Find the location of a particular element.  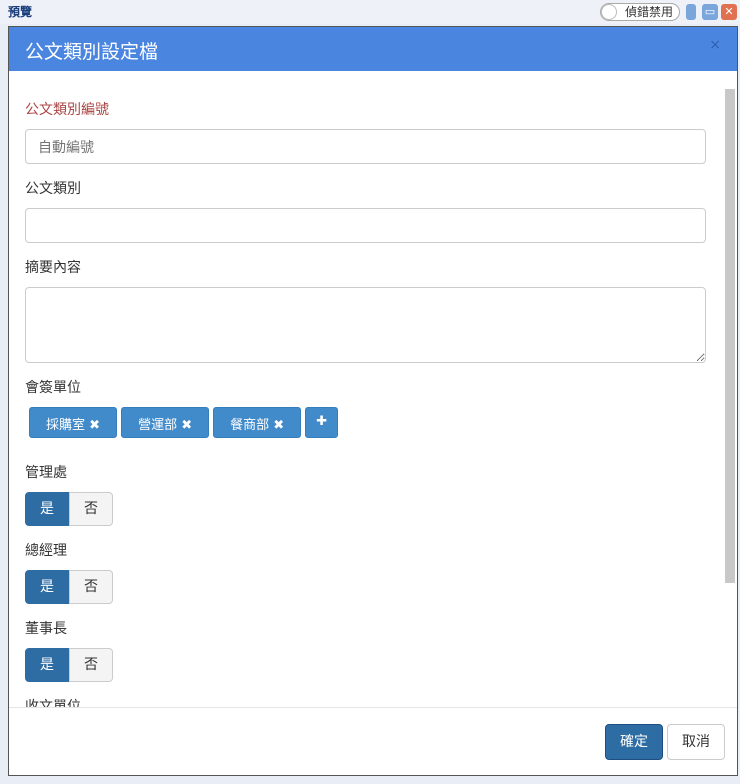

receive-label: 收文單位 is located at coordinates (53, 703).